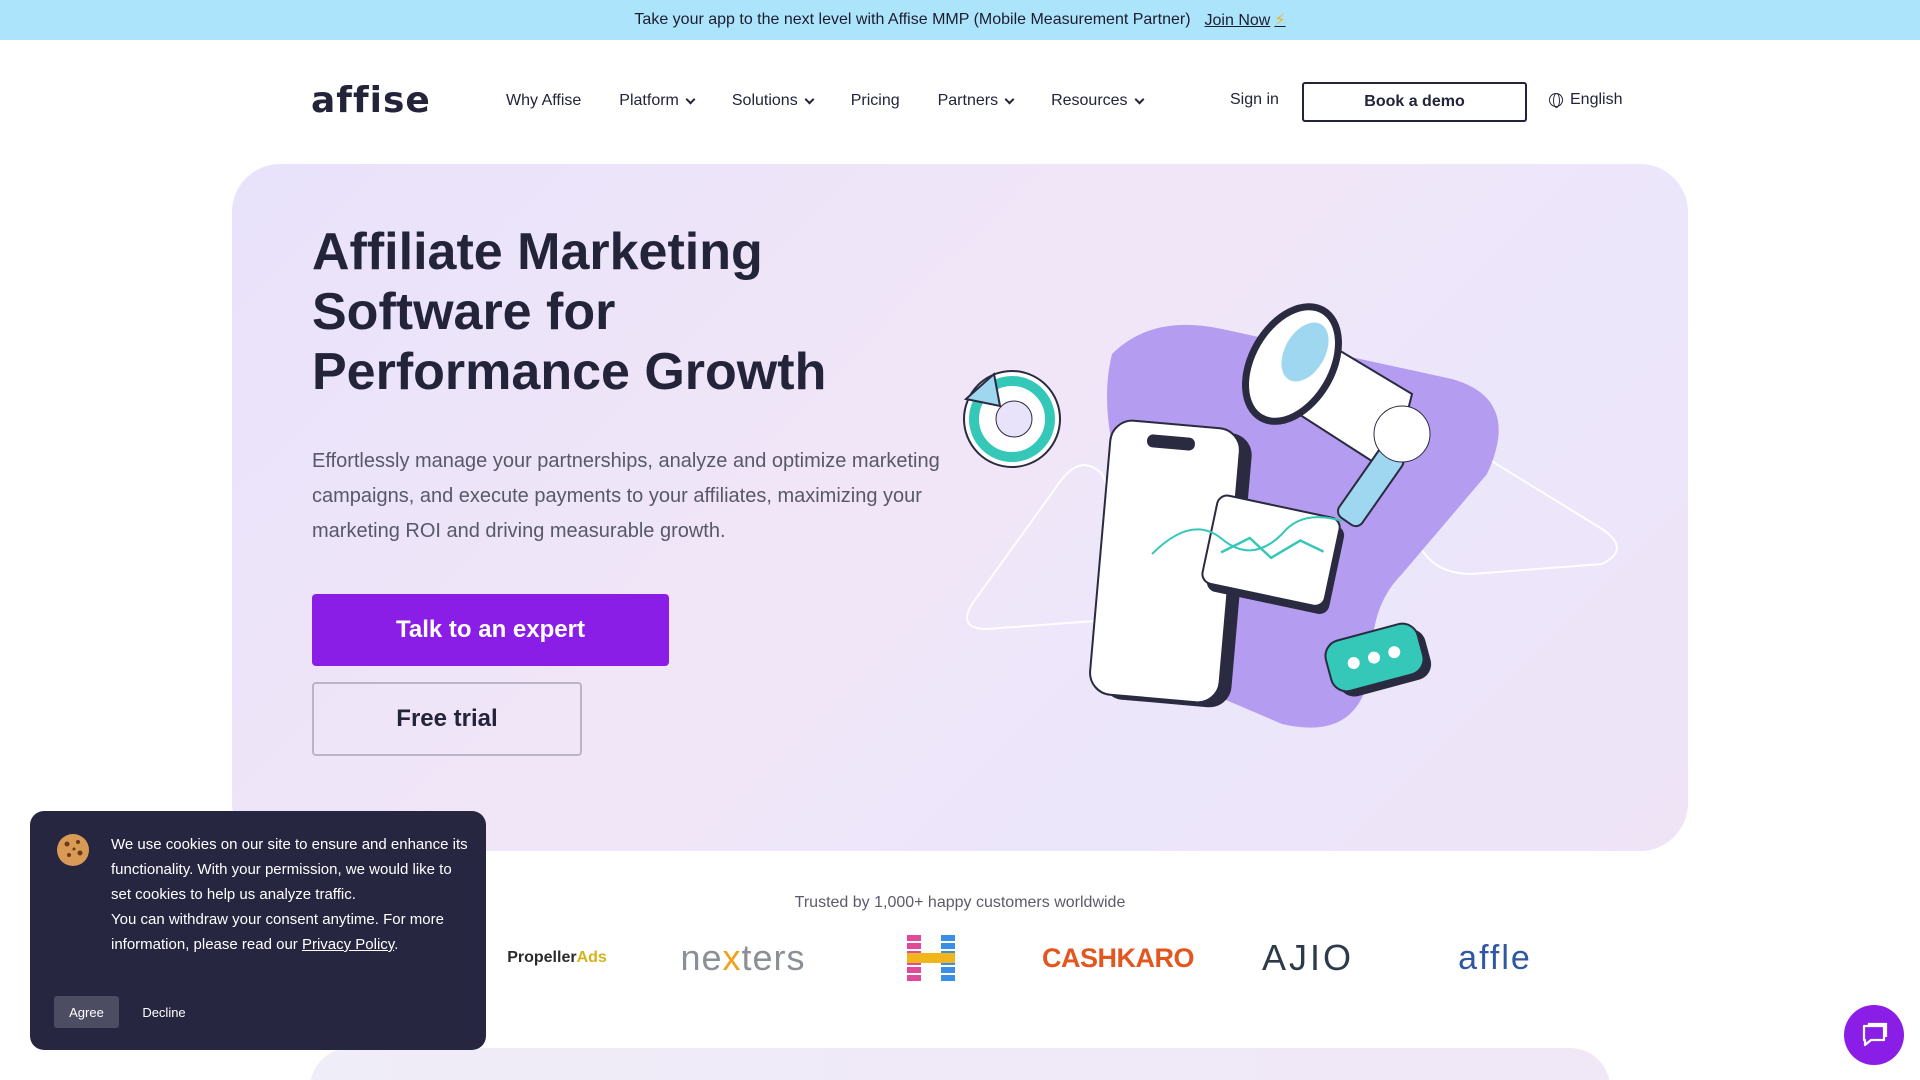  Describe the element at coordinates (447, 719) in the screenshot. I see `free-trial-button: Free trial` at that location.